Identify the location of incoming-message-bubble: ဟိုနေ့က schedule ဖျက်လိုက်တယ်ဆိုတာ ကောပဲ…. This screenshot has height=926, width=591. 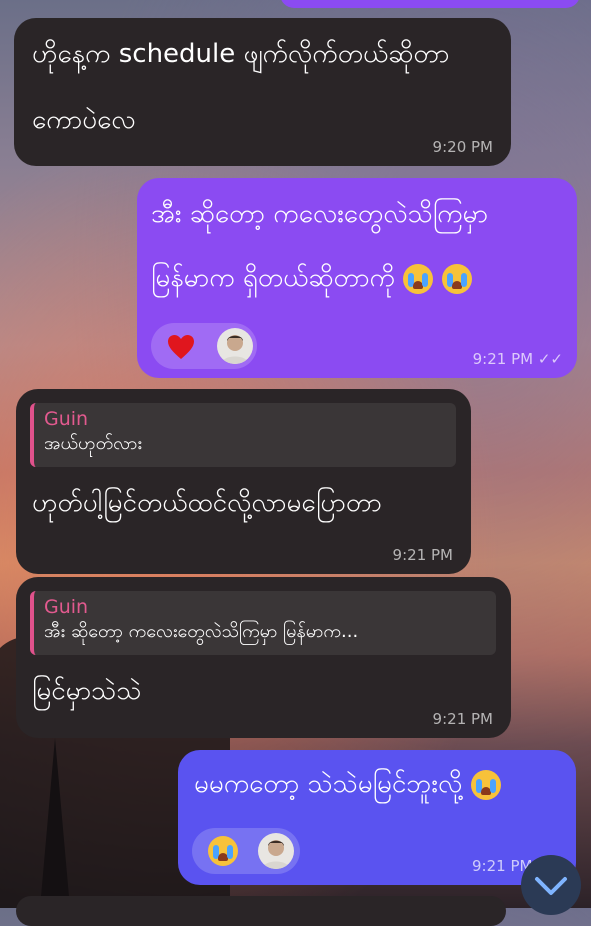
(262, 92).